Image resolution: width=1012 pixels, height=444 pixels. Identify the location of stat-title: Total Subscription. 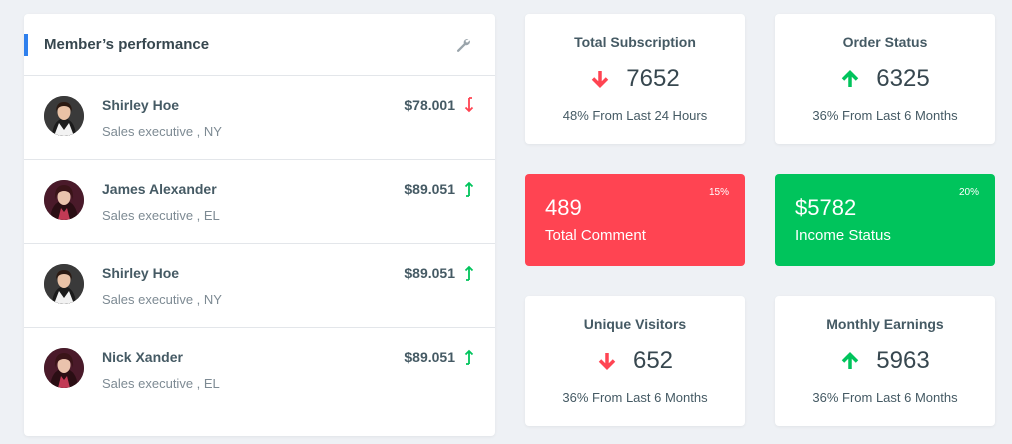
(635, 42).